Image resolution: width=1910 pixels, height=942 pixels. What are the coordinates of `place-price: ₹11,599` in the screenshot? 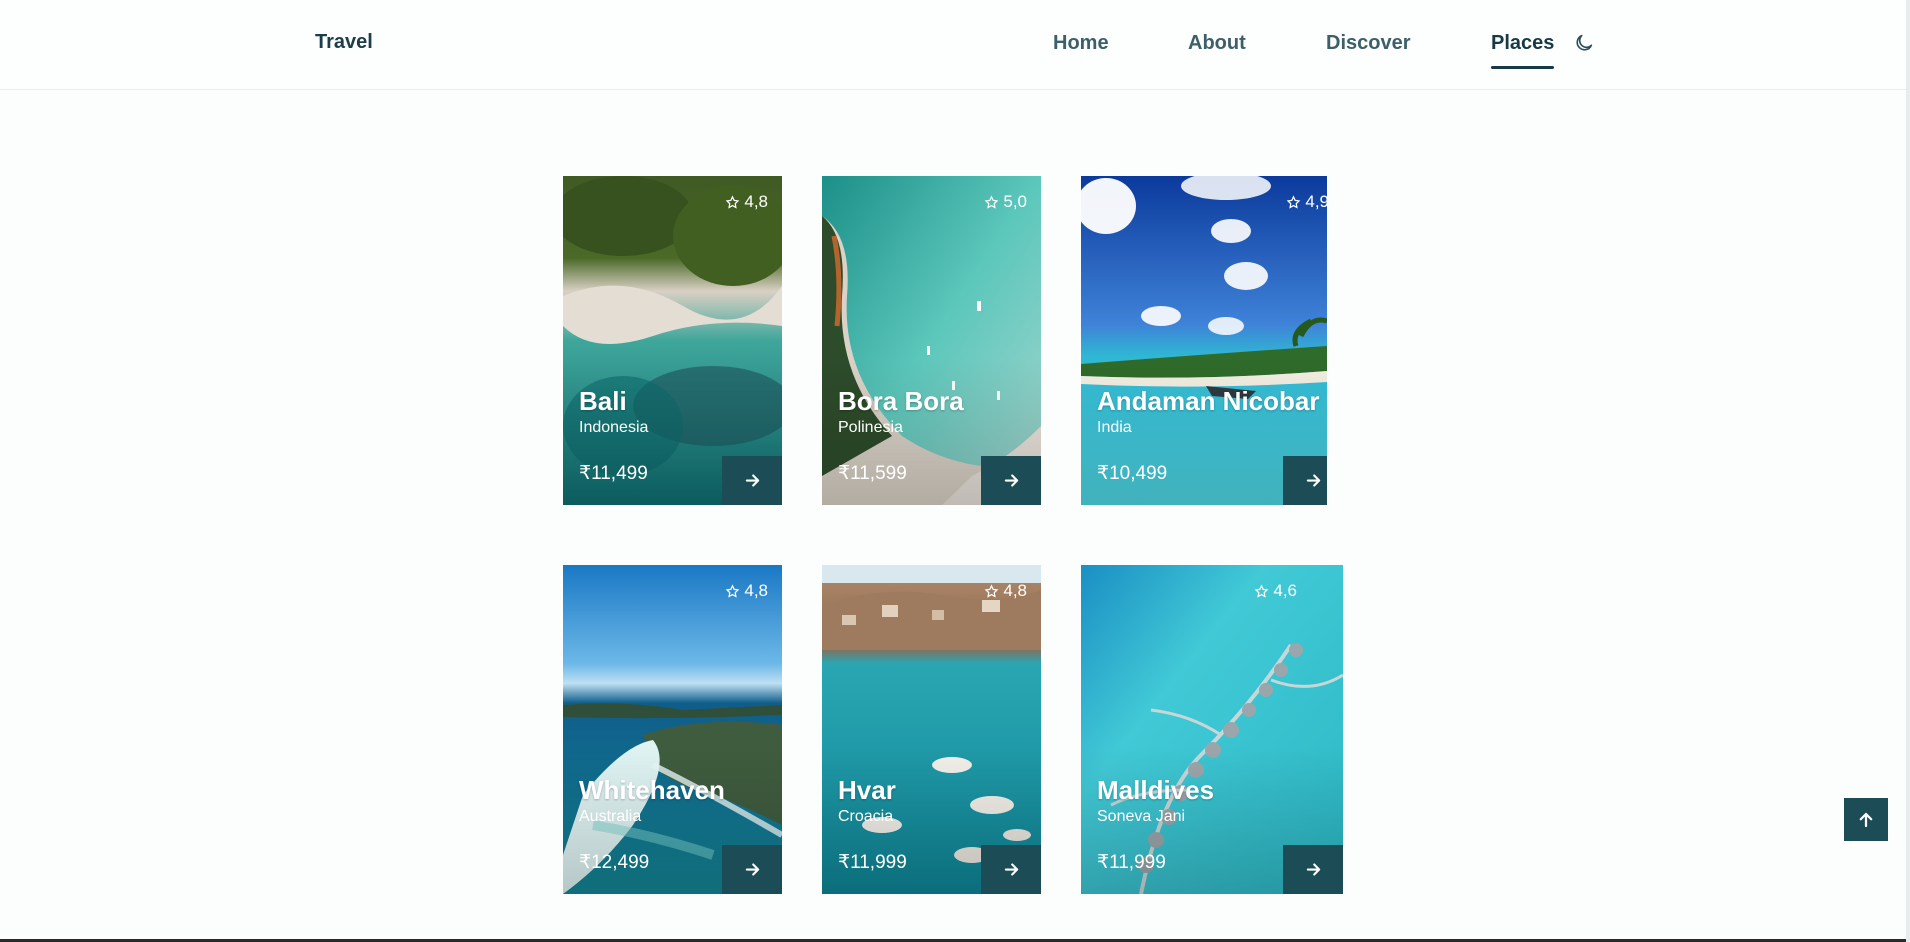 It's located at (872, 473).